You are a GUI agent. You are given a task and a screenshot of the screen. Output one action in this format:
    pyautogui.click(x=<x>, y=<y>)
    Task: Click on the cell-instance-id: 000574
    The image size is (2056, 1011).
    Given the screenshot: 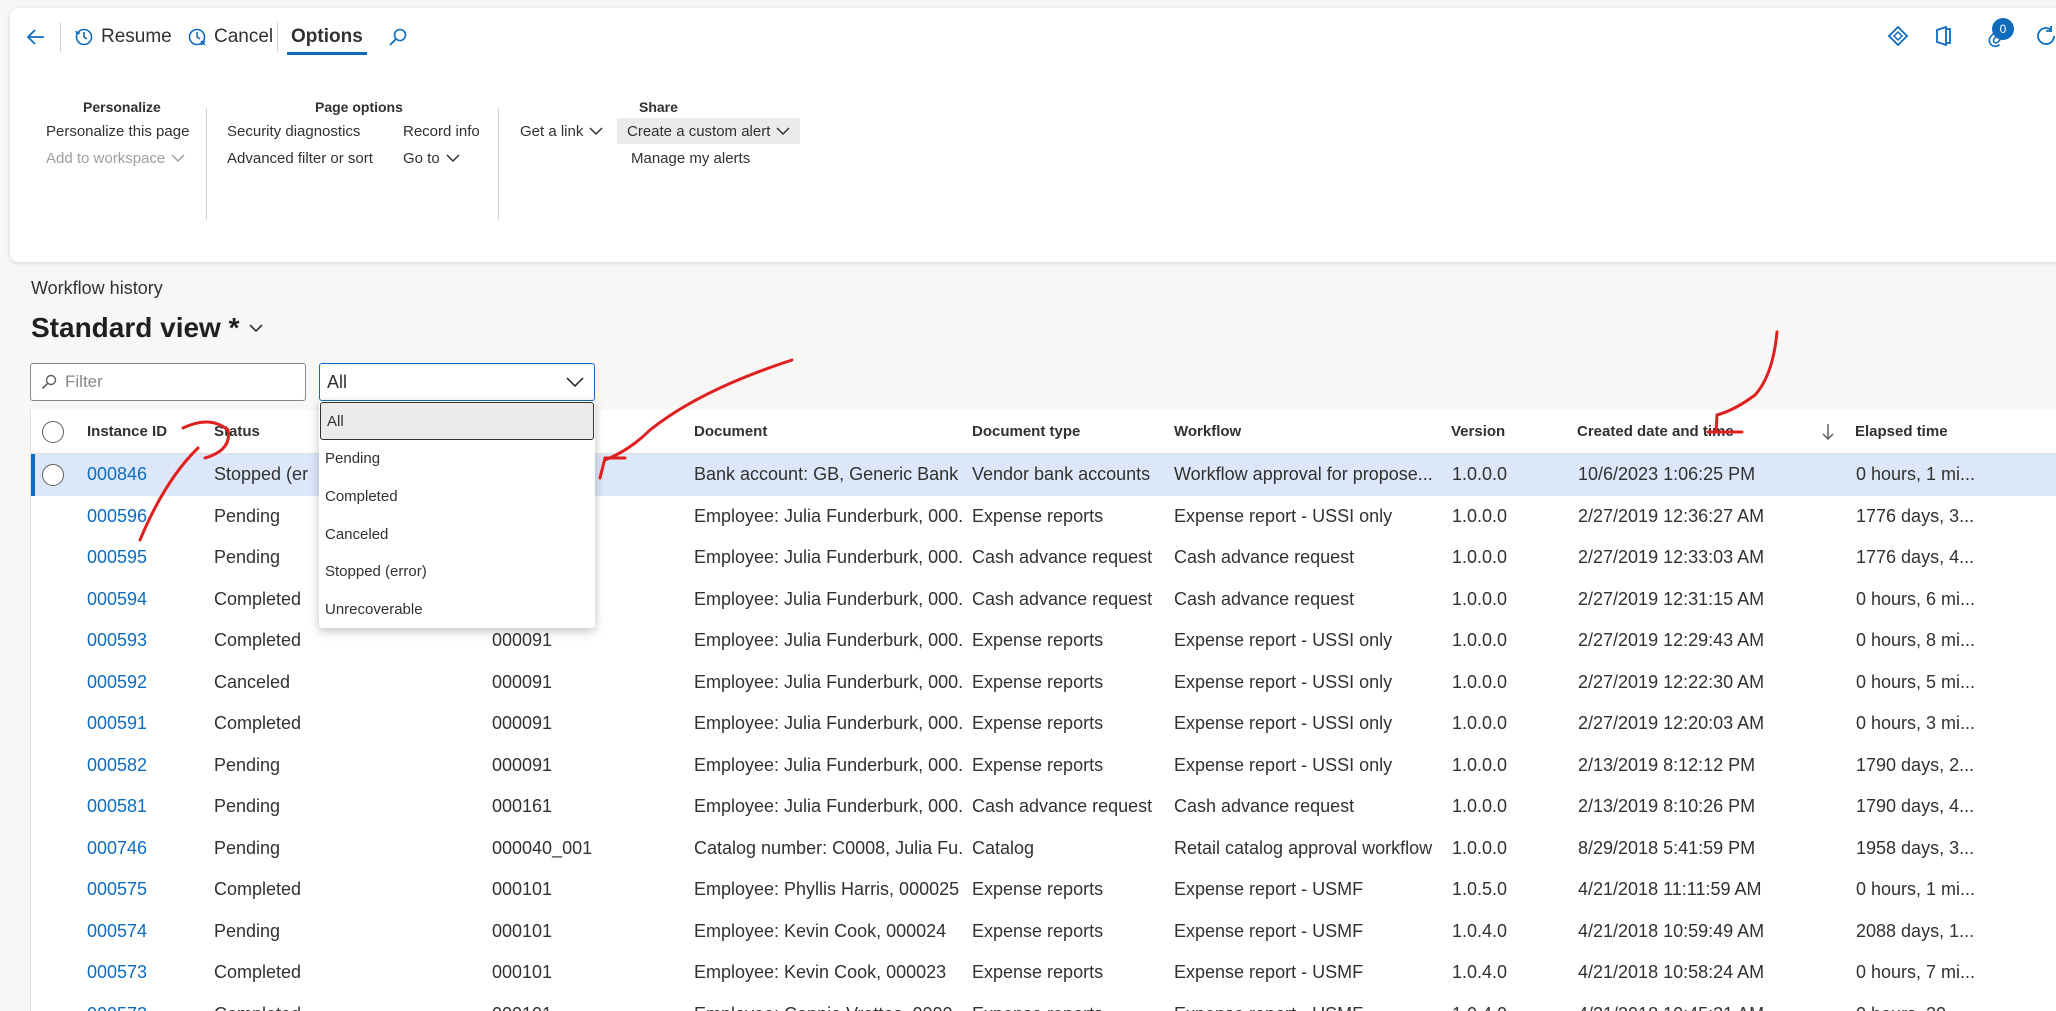 What is the action you would take?
    pyautogui.click(x=117, y=932)
    